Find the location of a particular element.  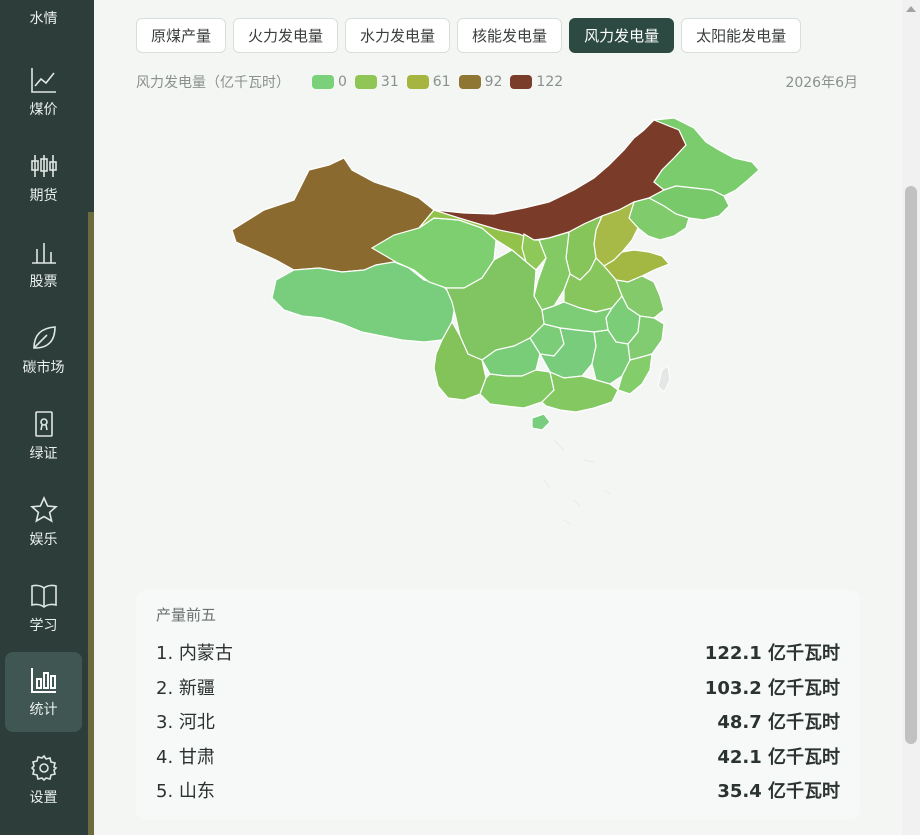

ranking-value: 48.7 亿千瓦时 is located at coordinates (778, 723).